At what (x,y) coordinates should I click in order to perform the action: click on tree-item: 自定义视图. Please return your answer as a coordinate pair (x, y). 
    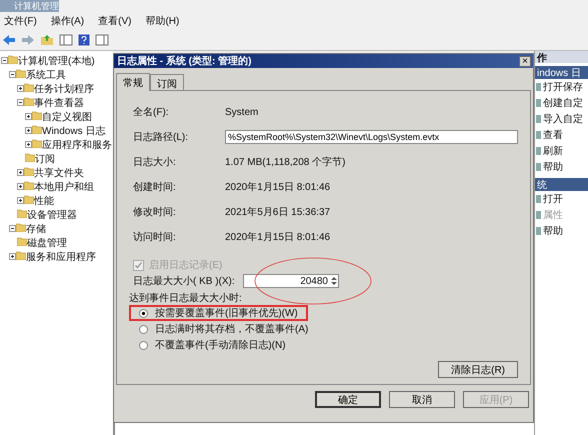
    Looking at the image, I should click on (67, 117).